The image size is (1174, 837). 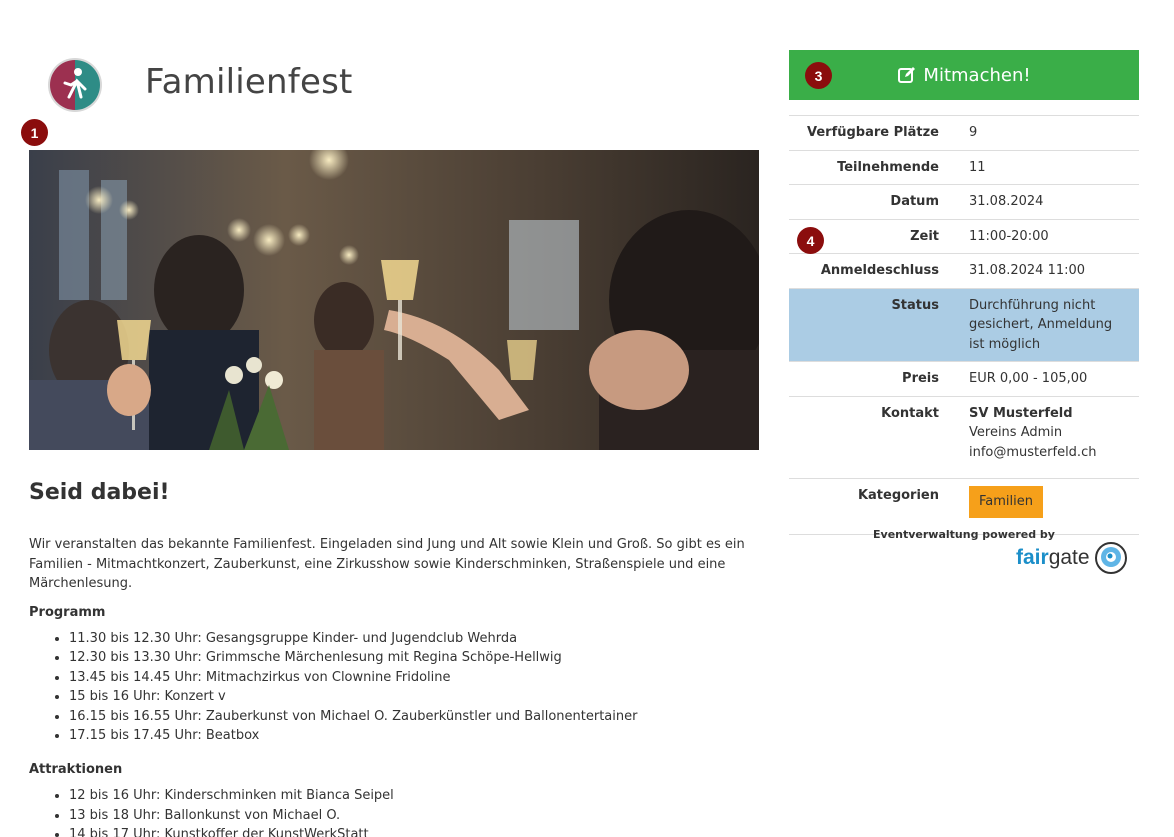 I want to click on detail-label: Verfügbare Plätze, so click(x=874, y=132).